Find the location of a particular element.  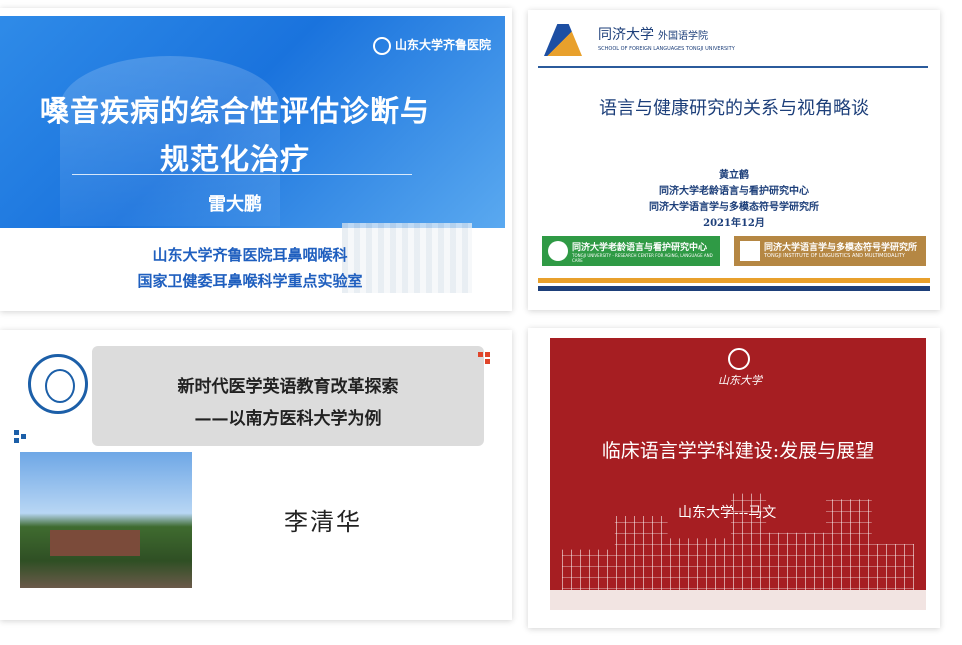

tongji-emblem-icon is located at coordinates (563, 40).